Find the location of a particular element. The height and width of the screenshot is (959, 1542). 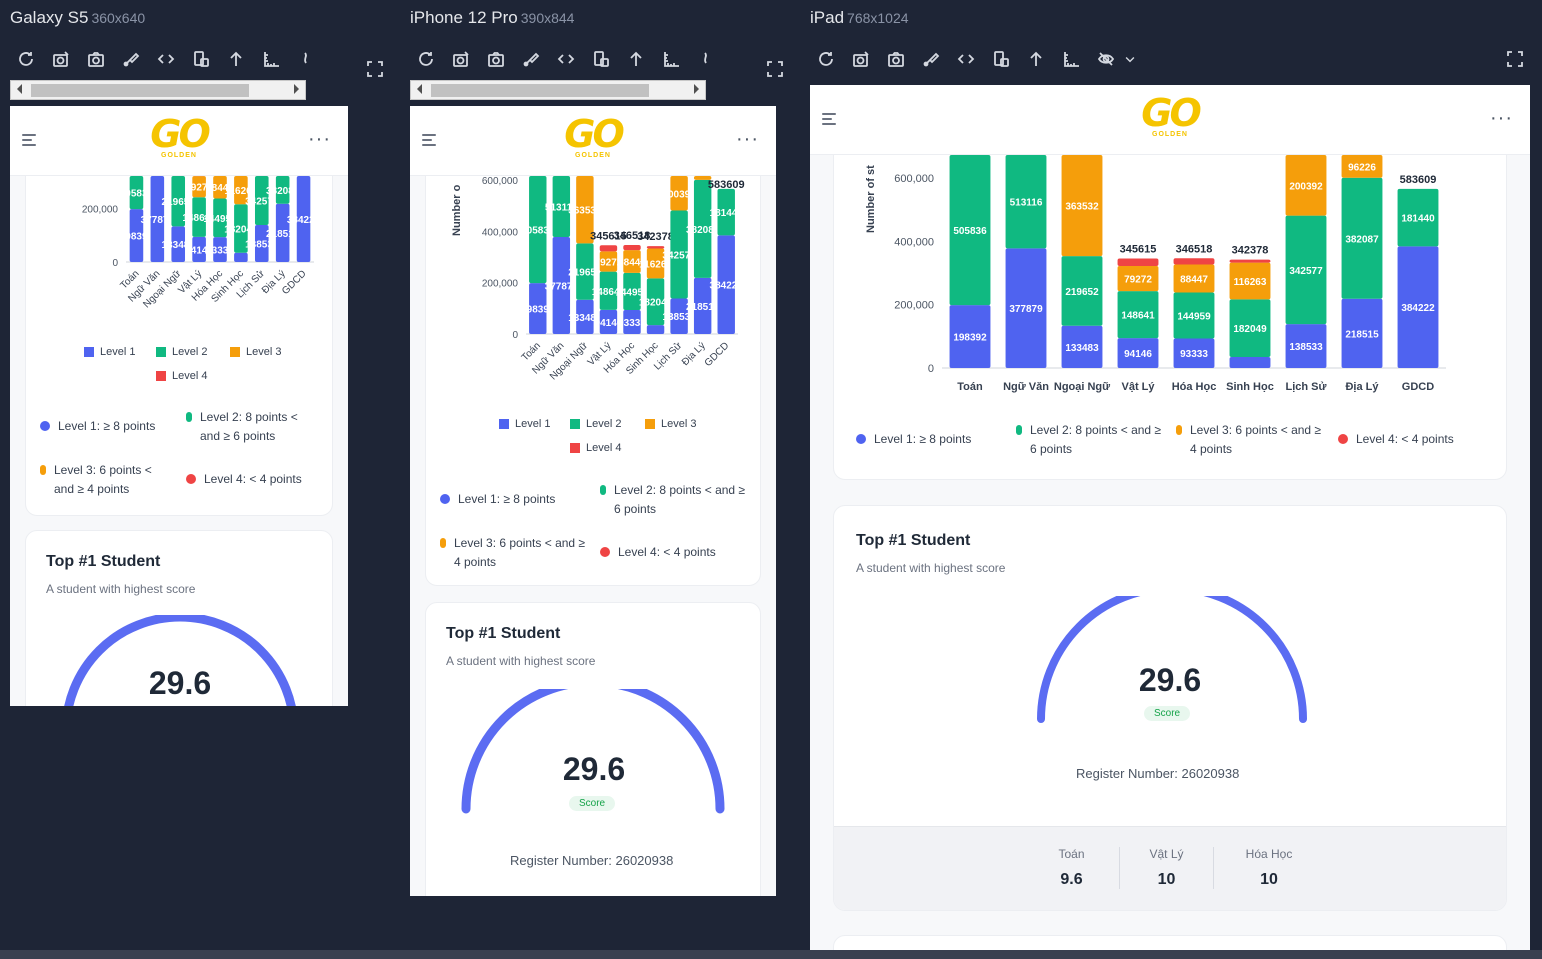

level-legend-item: Level 1: ≥ 8 points is located at coordinates (105, 426).